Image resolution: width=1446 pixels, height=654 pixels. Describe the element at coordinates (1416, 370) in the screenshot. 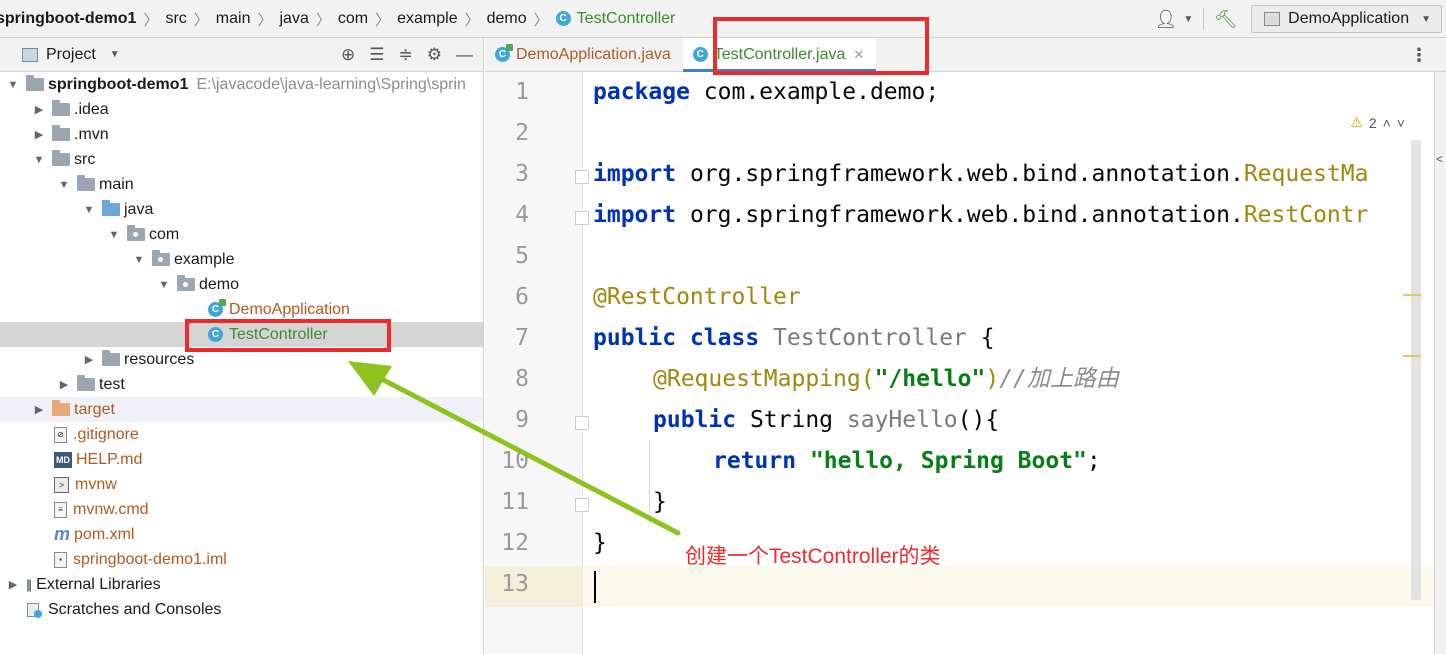

I see `vertical-scrollbar` at that location.